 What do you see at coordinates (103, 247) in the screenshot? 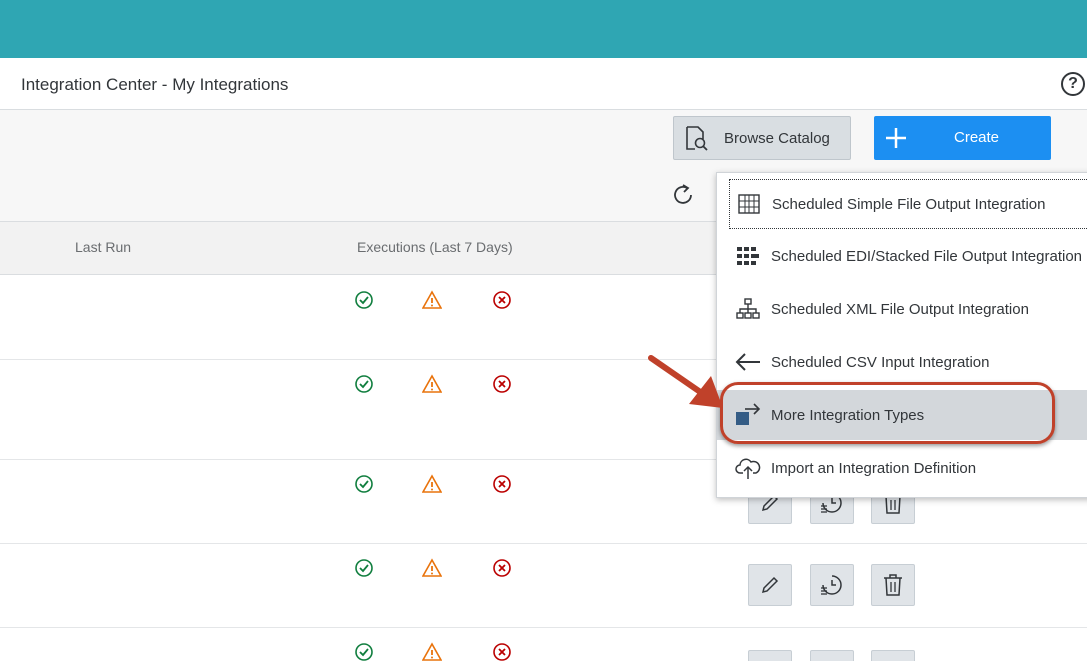
I see `column-header-last-run: Last Run` at bounding box center [103, 247].